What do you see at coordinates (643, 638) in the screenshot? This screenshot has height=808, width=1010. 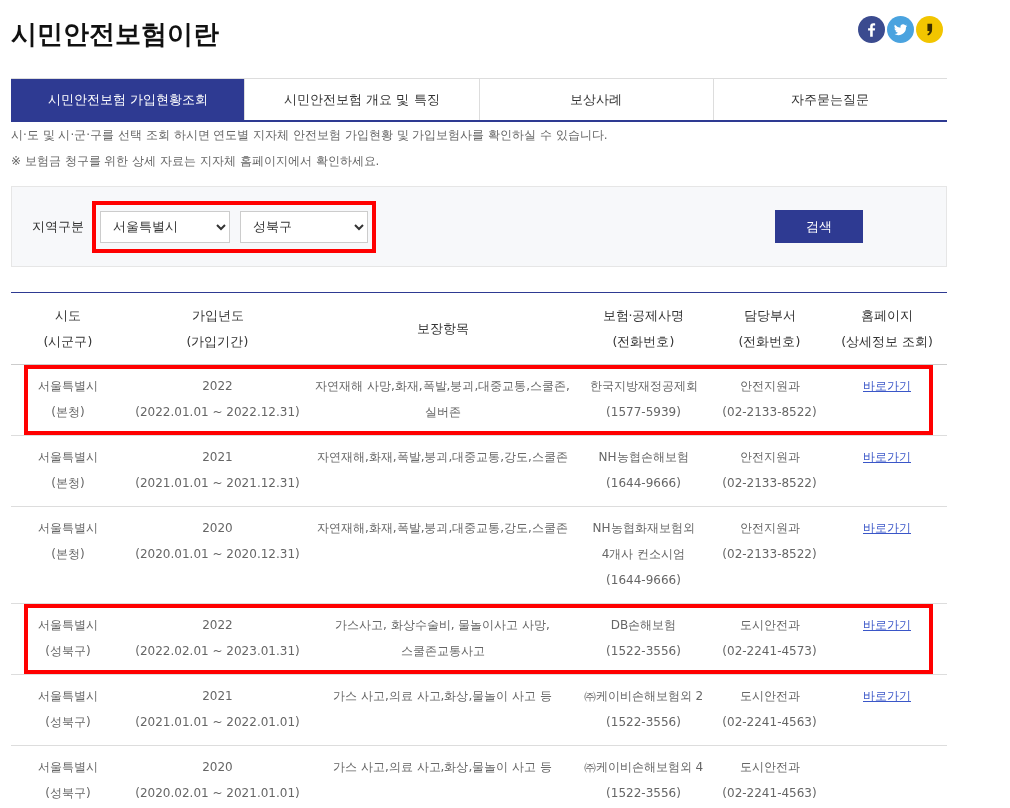 I see `table-cell-text: DB손해보험 (1522-3556)` at bounding box center [643, 638].